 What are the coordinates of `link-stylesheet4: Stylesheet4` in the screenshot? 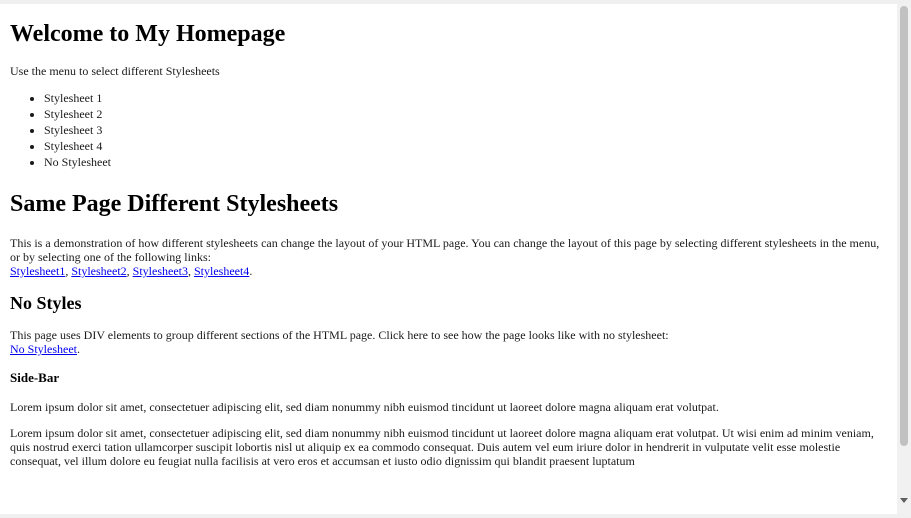 It's located at (221, 271).